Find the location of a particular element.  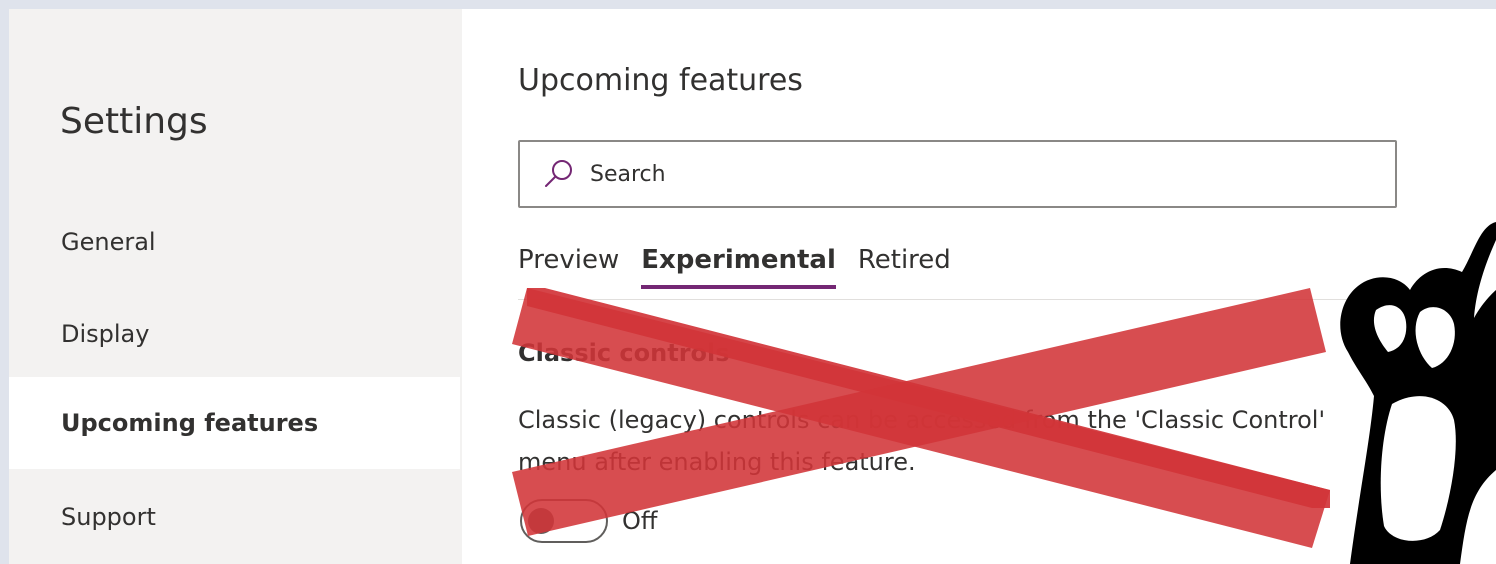

sidebar-item-upcoming-features: Upcoming features is located at coordinates (234, 423).